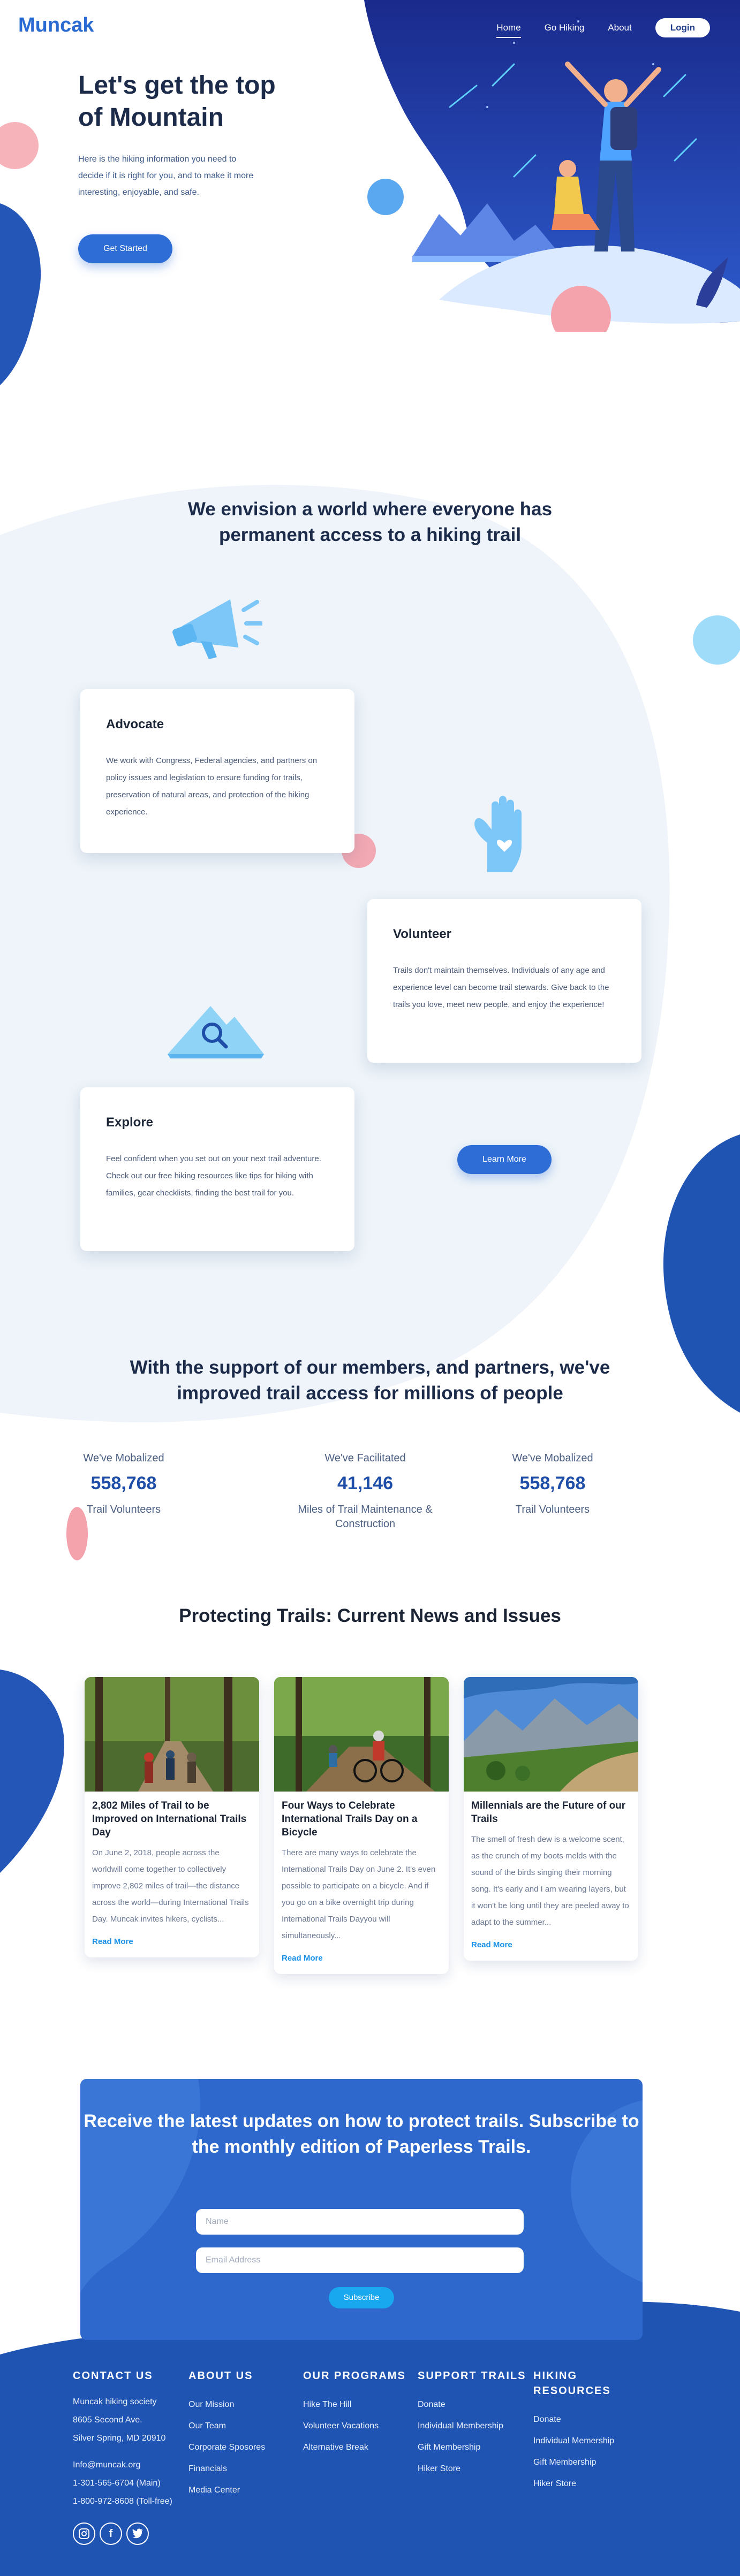 The image size is (740, 2576). What do you see at coordinates (242, 2426) in the screenshot?
I see `footer-link: Our Team` at bounding box center [242, 2426].